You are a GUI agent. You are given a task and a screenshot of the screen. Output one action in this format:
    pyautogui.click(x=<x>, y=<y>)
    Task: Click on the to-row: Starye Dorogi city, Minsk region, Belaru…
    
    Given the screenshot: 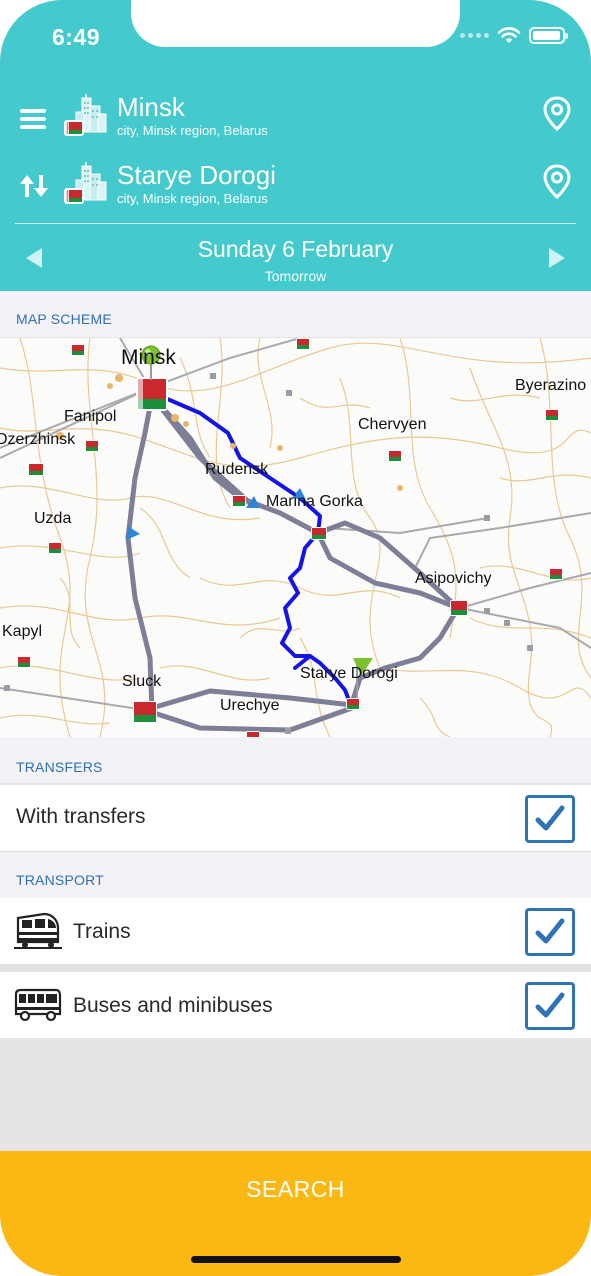 What is the action you would take?
    pyautogui.click(x=295, y=186)
    